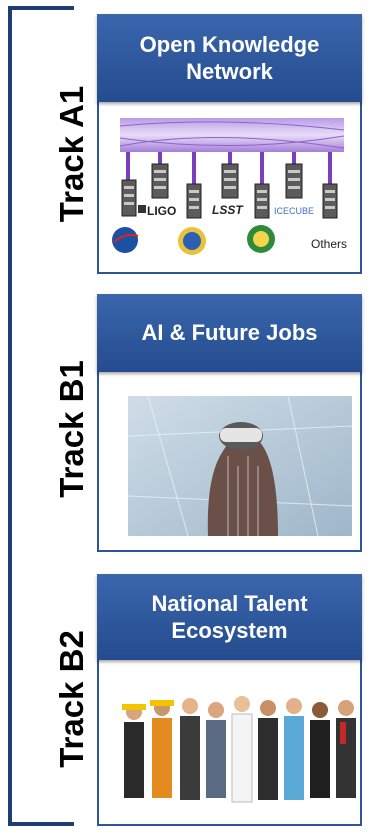 The width and height of the screenshot is (373, 836). I want to click on ai-future-jobs-header: AI & Future Jobs, so click(229, 333).